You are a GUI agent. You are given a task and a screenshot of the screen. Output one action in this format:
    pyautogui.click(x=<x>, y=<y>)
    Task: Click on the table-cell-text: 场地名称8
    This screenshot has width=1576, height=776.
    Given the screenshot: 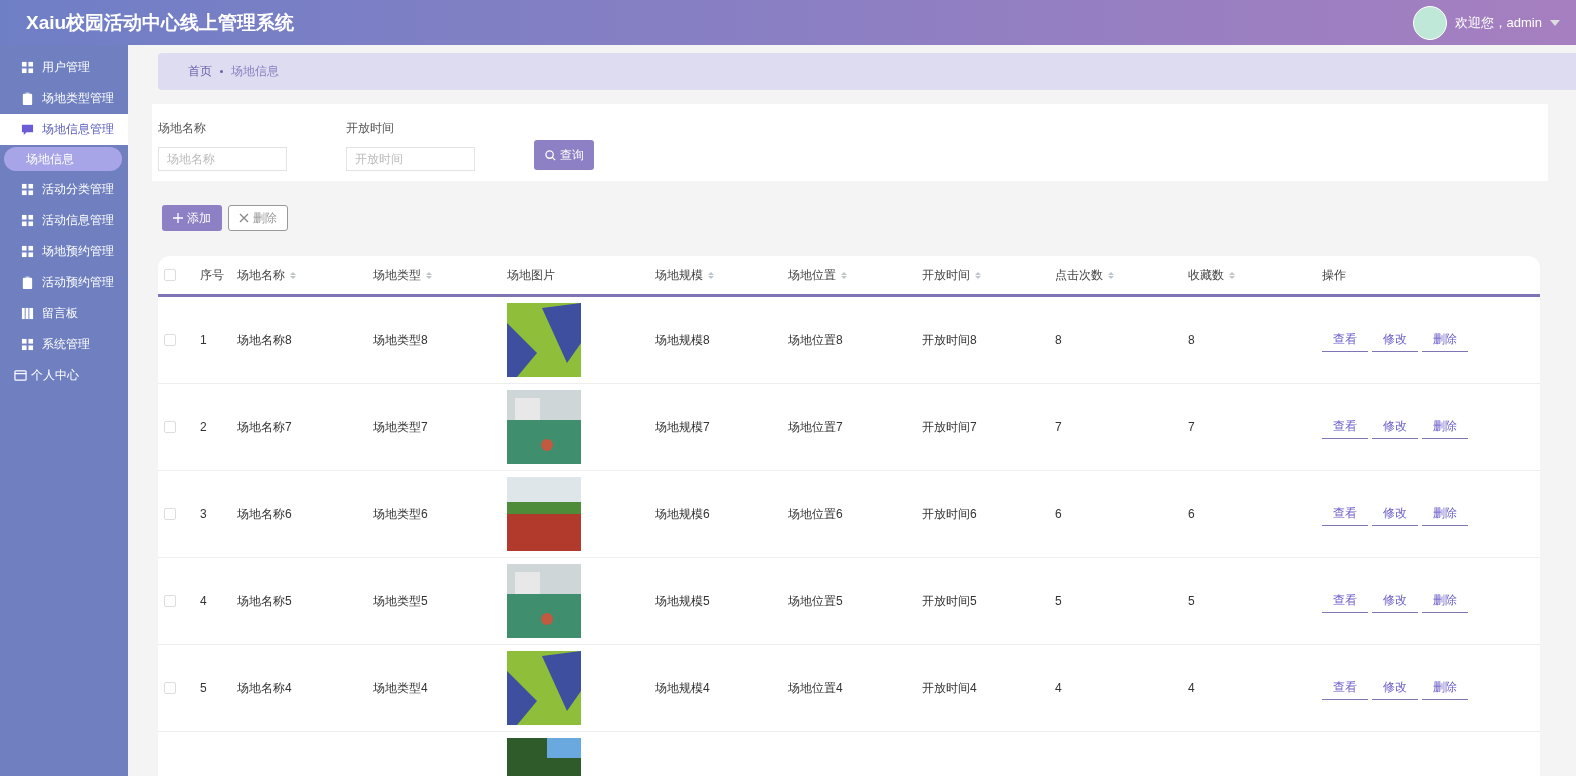 What is the action you would take?
    pyautogui.click(x=265, y=340)
    